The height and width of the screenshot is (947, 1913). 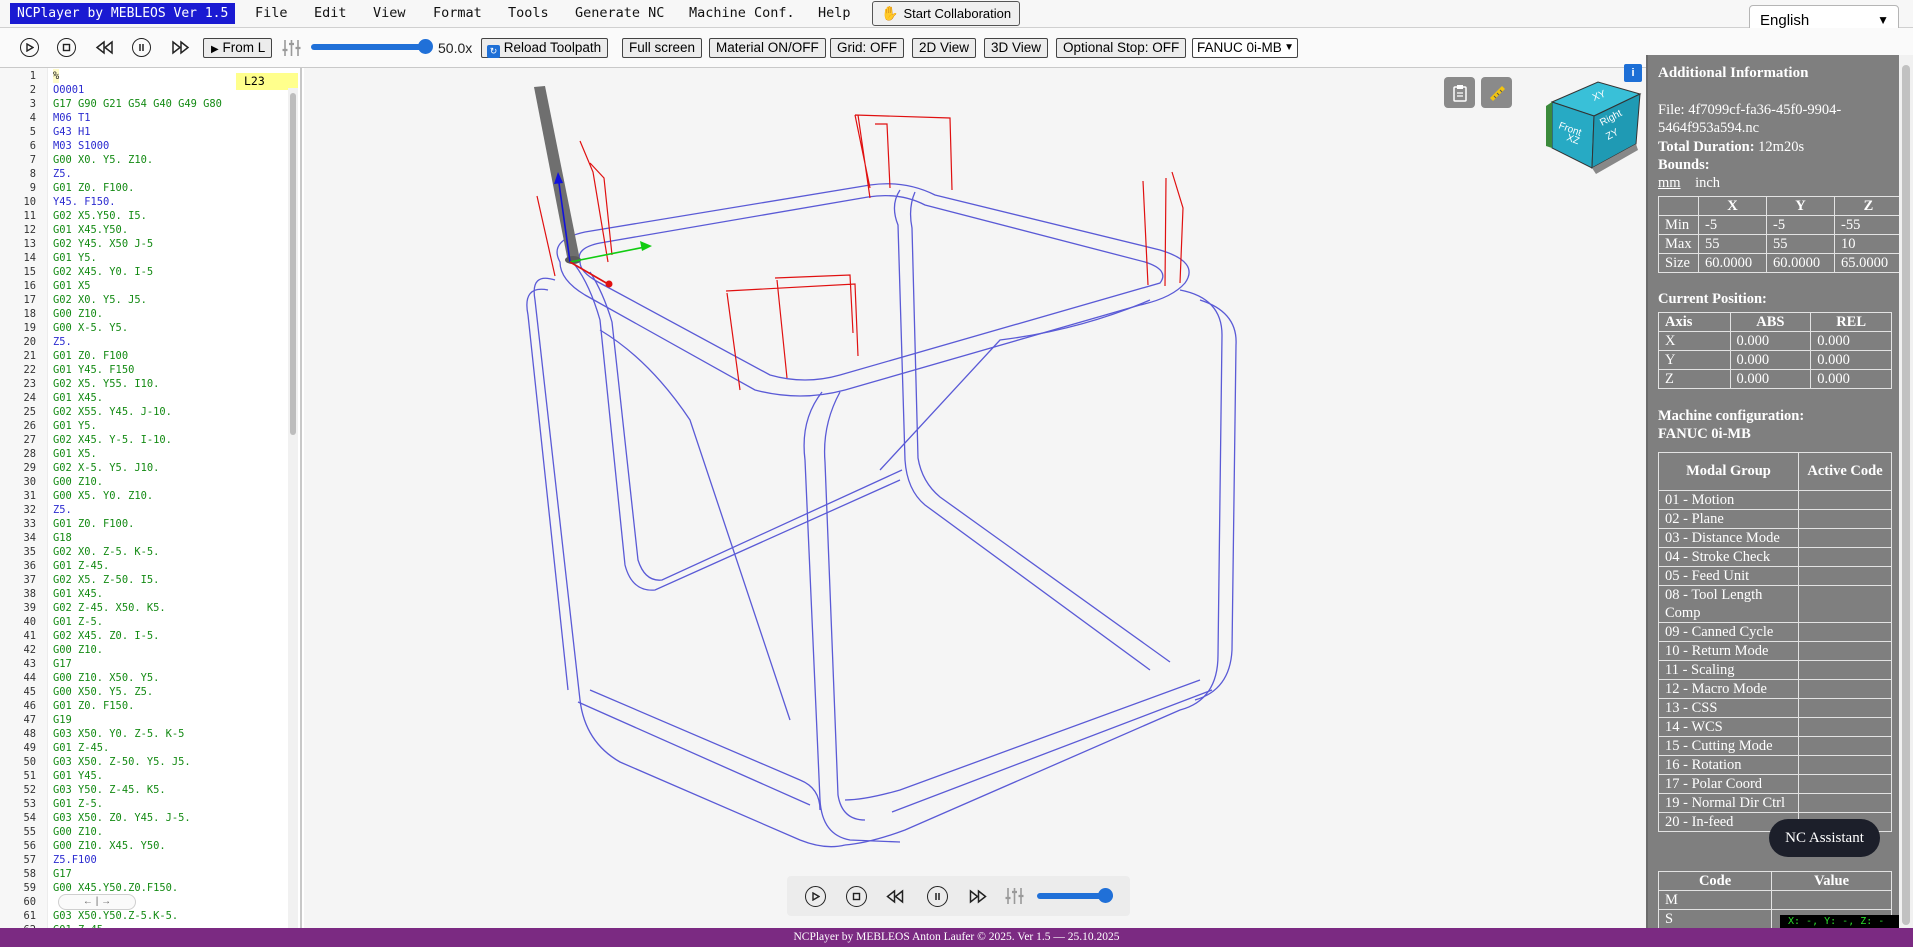 I want to click on info-toggle-button: i, so click(x=1633, y=73).